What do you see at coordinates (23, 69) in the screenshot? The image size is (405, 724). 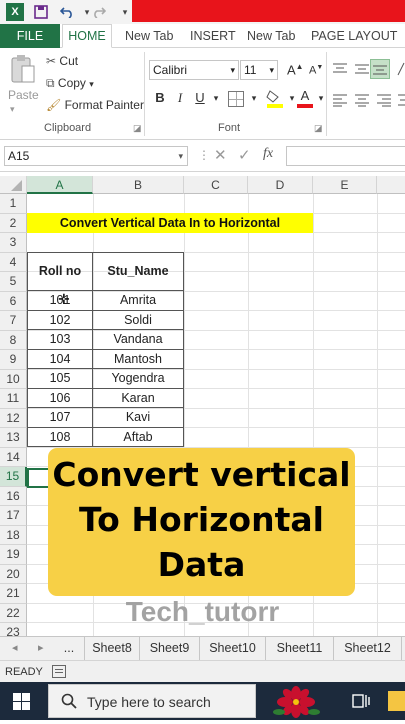 I see `paste-icon` at bounding box center [23, 69].